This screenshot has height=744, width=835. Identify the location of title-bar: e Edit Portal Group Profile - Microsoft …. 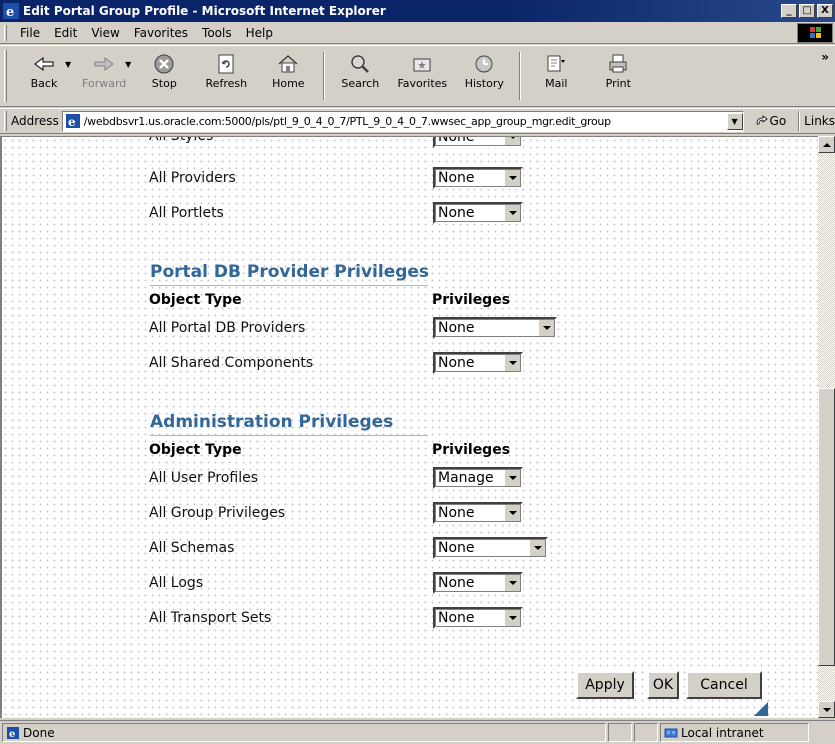
(417, 11).